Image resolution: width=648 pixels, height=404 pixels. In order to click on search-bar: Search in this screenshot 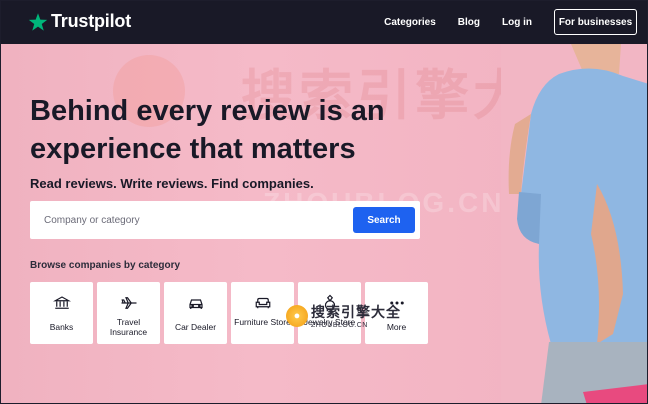, I will do `click(225, 220)`.